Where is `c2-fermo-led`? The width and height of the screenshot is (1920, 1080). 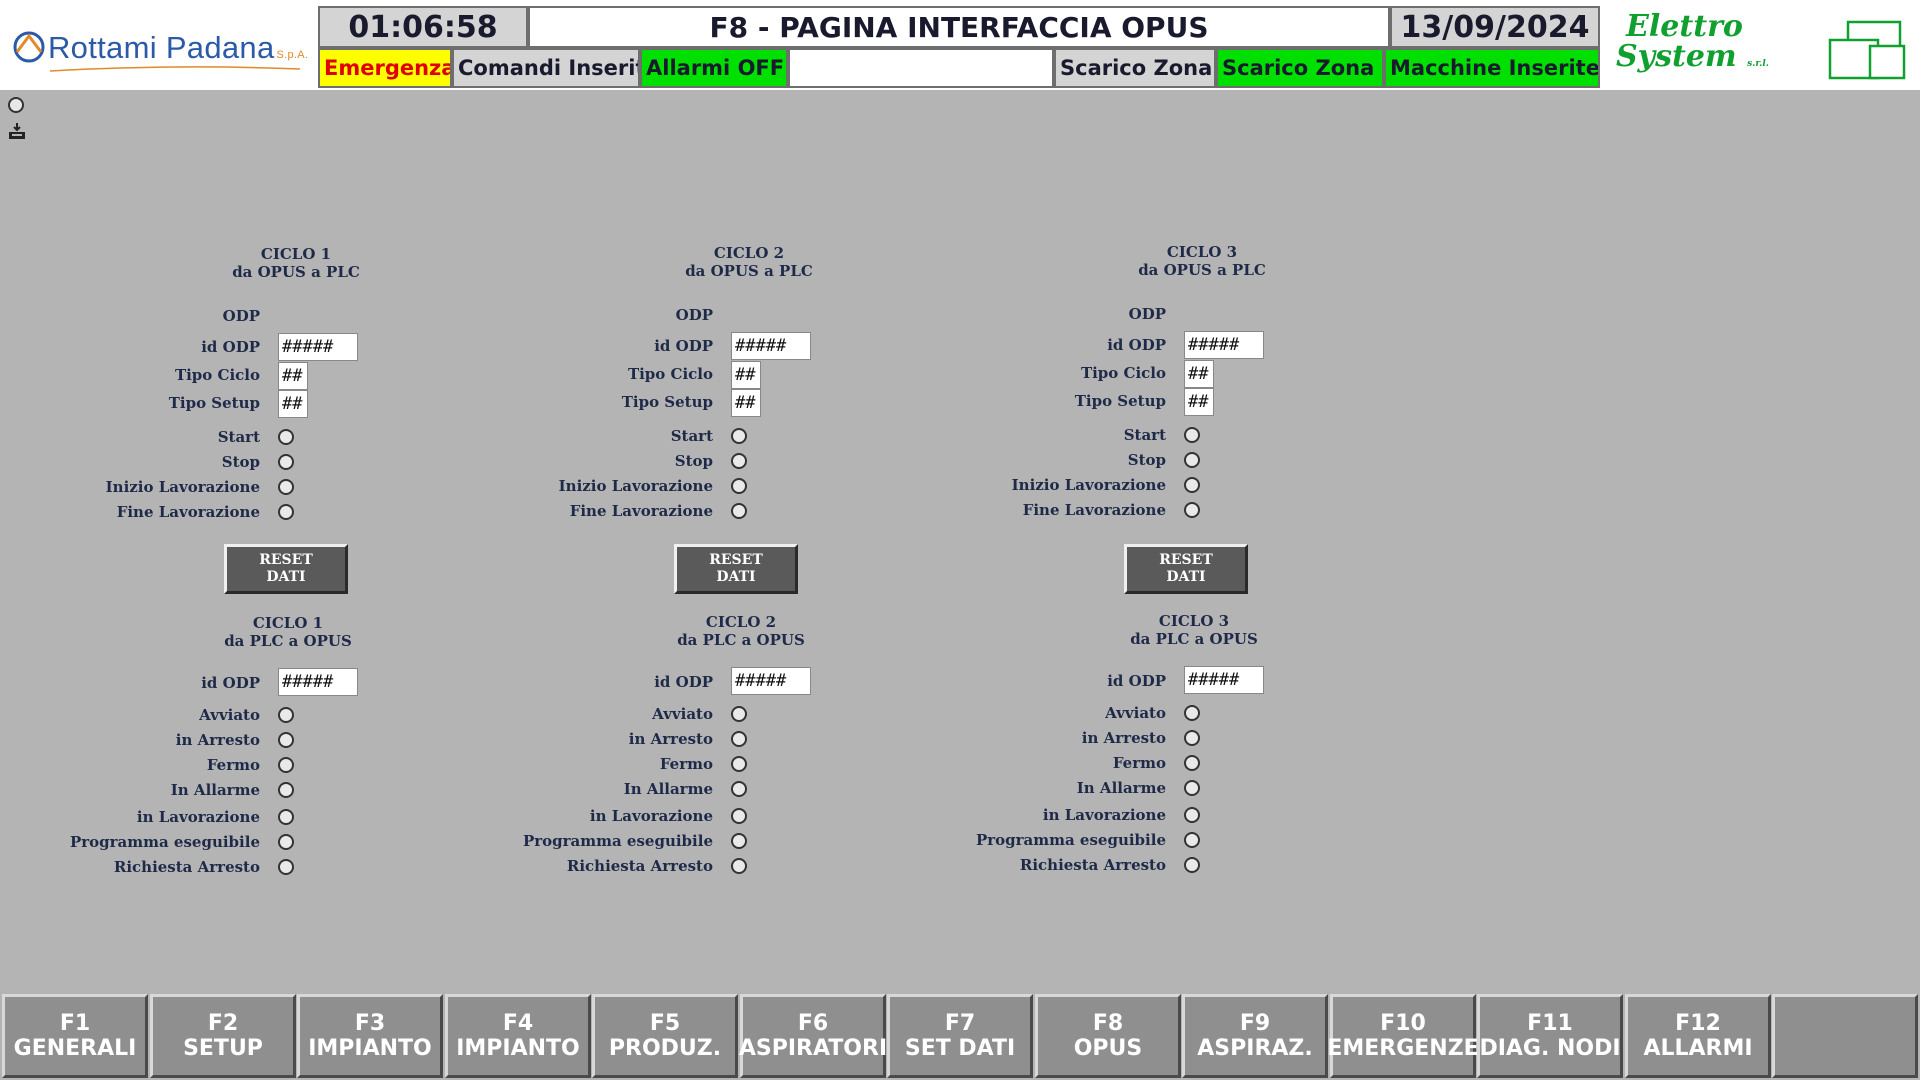 c2-fermo-led is located at coordinates (739, 764).